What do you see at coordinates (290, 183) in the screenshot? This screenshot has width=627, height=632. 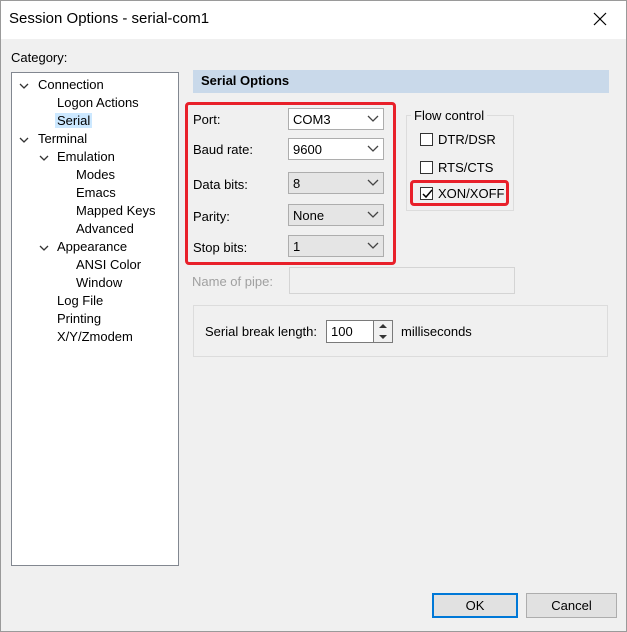 I see `port-settings-highlight` at bounding box center [290, 183].